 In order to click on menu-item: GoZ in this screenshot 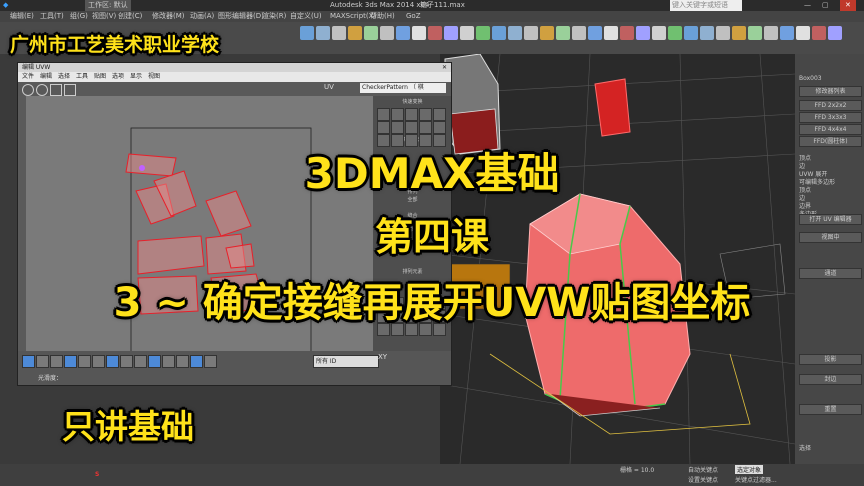, I will do `click(413, 16)`.